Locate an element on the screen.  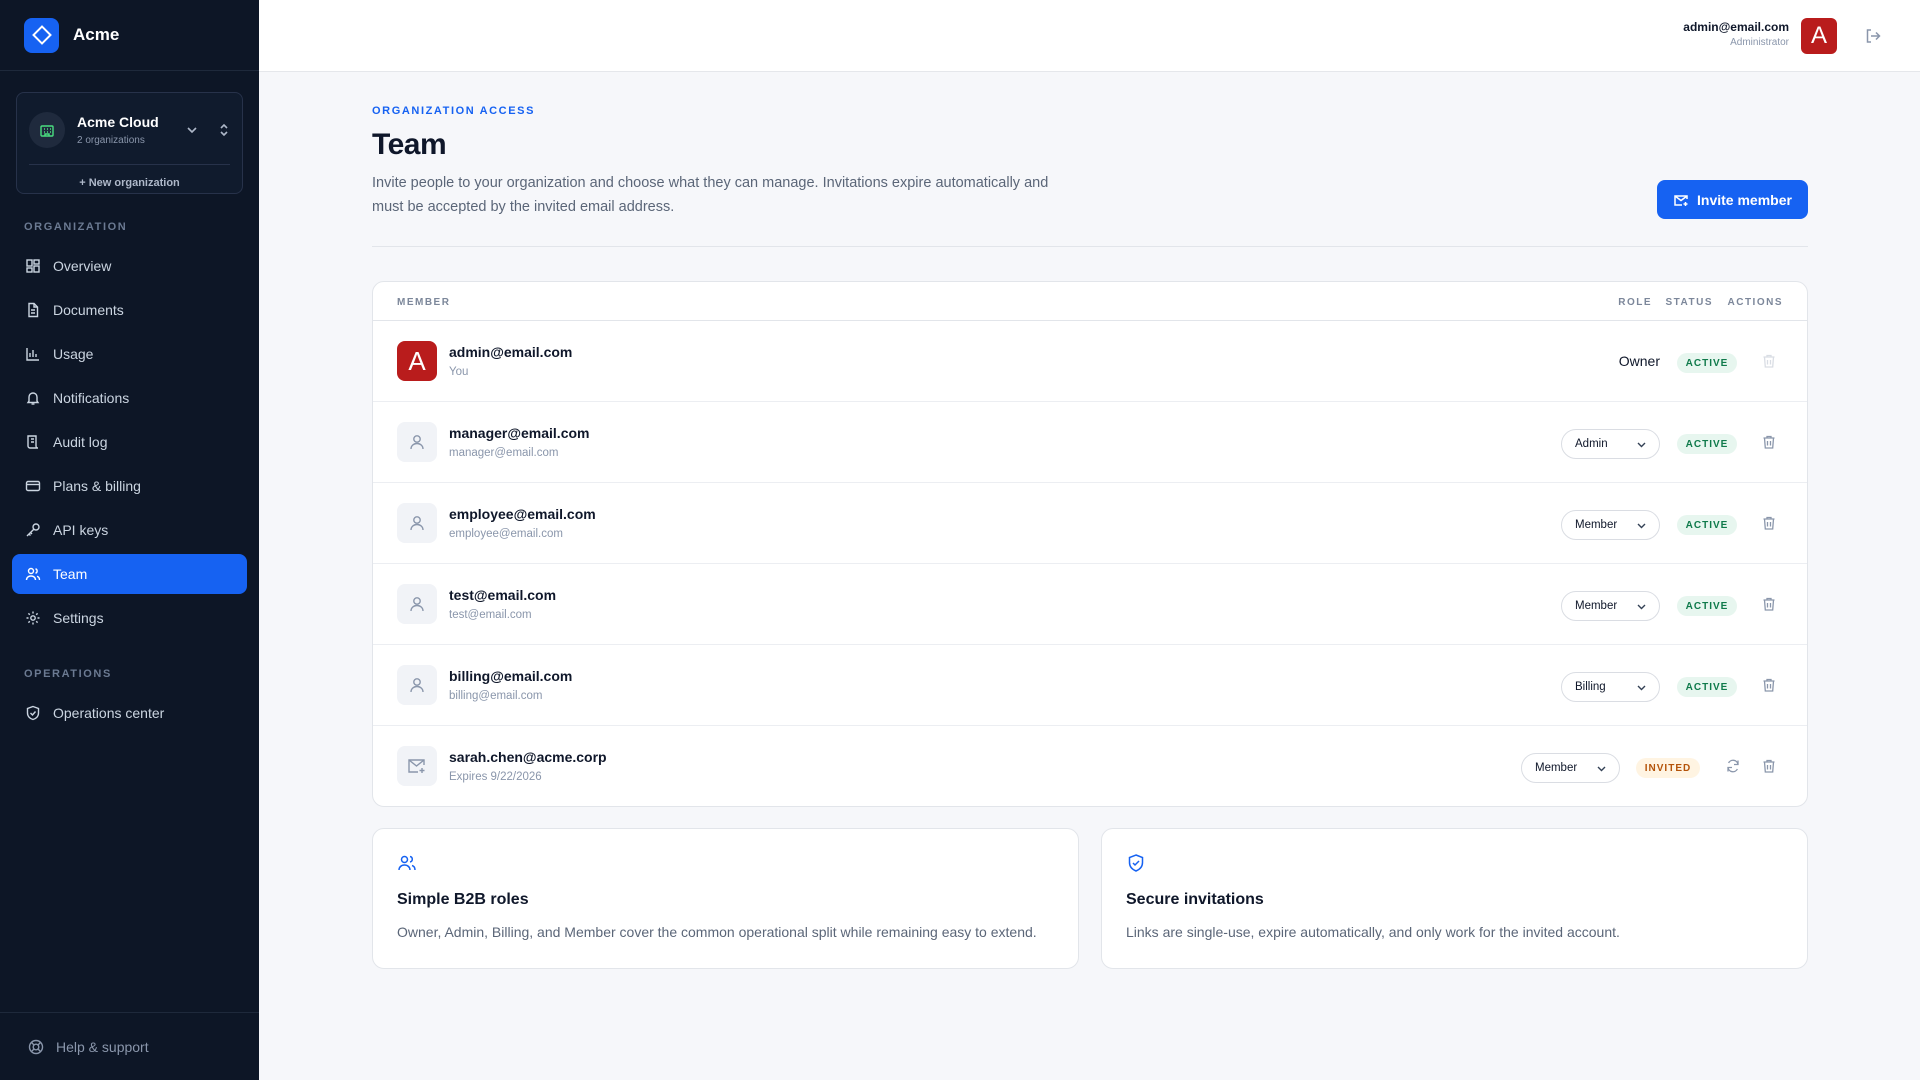
sidebar-item-label: API keys is located at coordinates (81, 530).